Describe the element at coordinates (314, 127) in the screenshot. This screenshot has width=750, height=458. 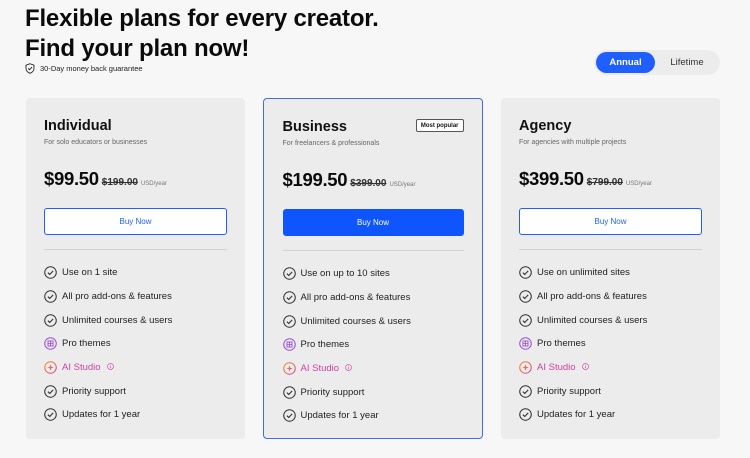
I see `plan-name: Business` at that location.